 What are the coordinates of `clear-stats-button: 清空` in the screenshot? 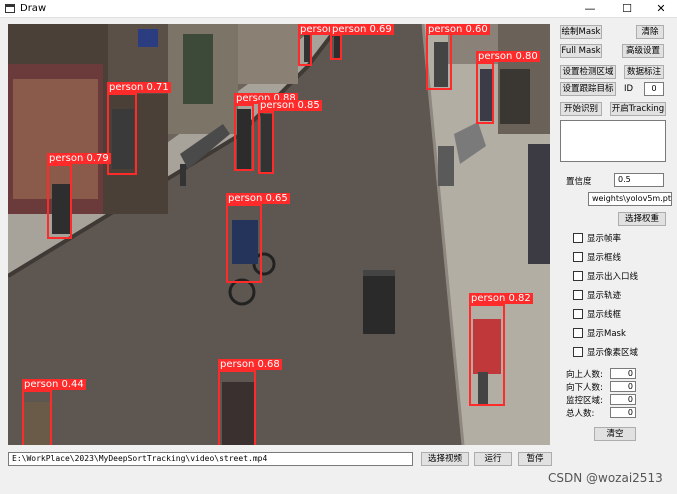 It's located at (615, 434).